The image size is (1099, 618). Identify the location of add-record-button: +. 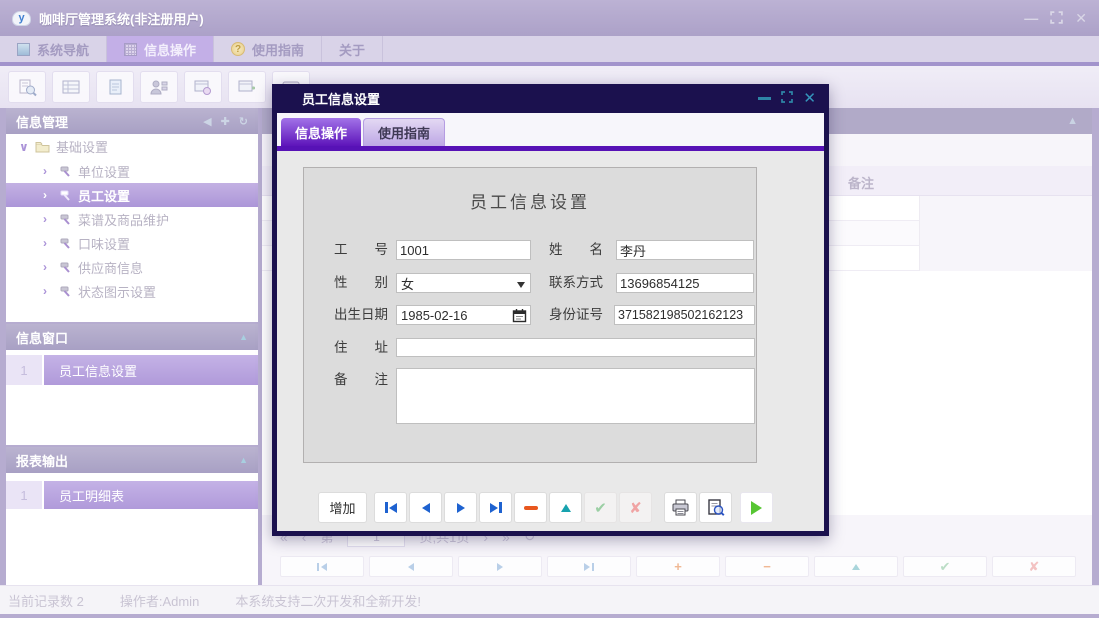
(678, 566).